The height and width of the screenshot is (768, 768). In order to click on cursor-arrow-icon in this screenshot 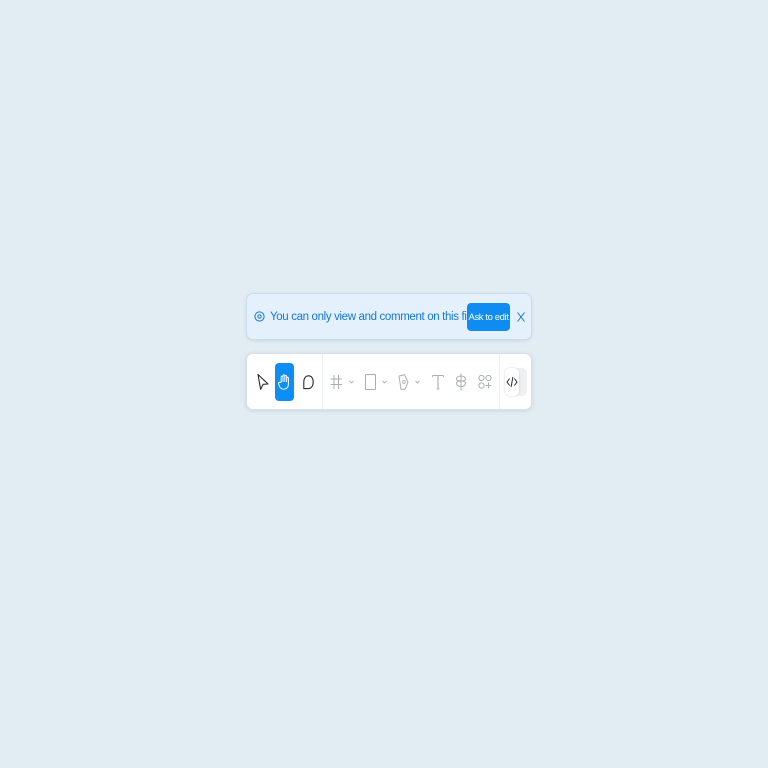, I will do `click(263, 381)`.